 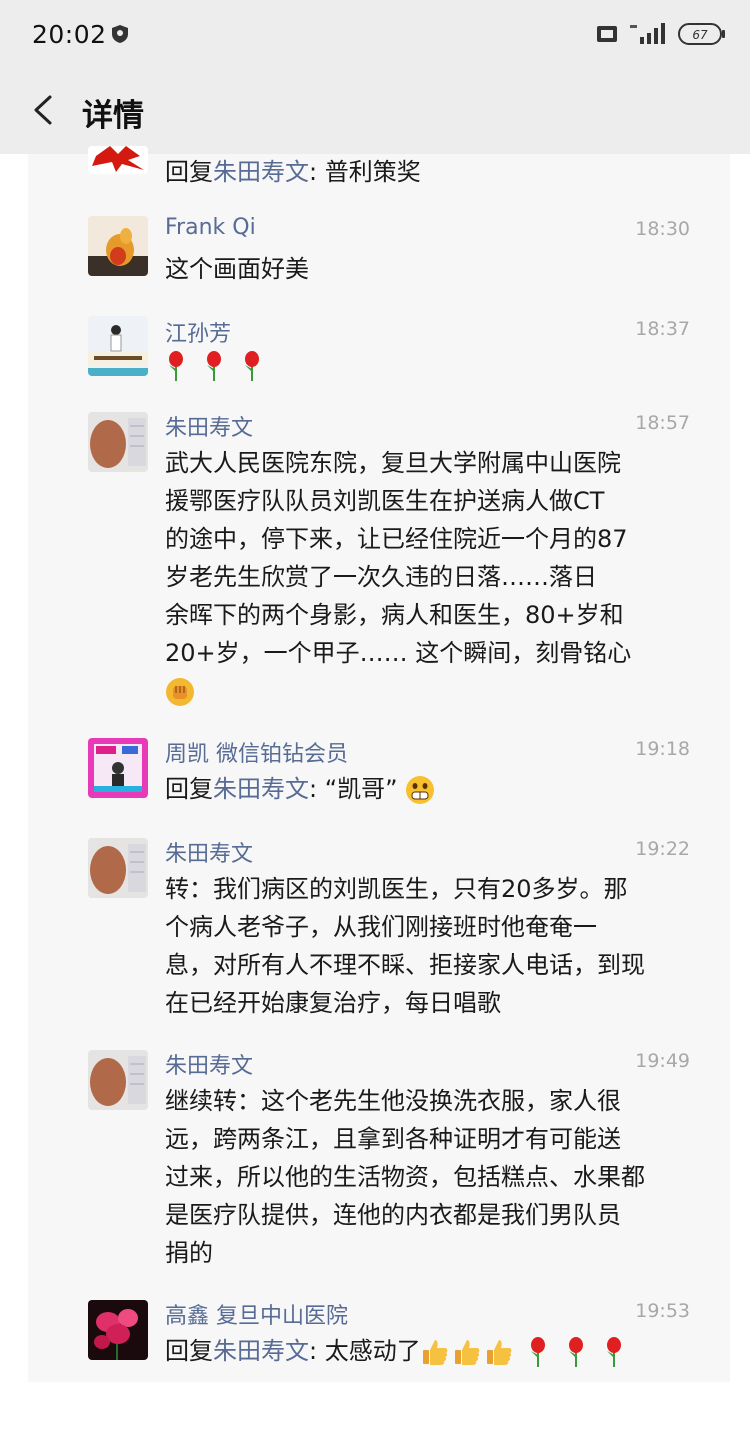 I want to click on comment-line: 在已经开始康复治疗，每日唱歌, so click(x=333, y=1003).